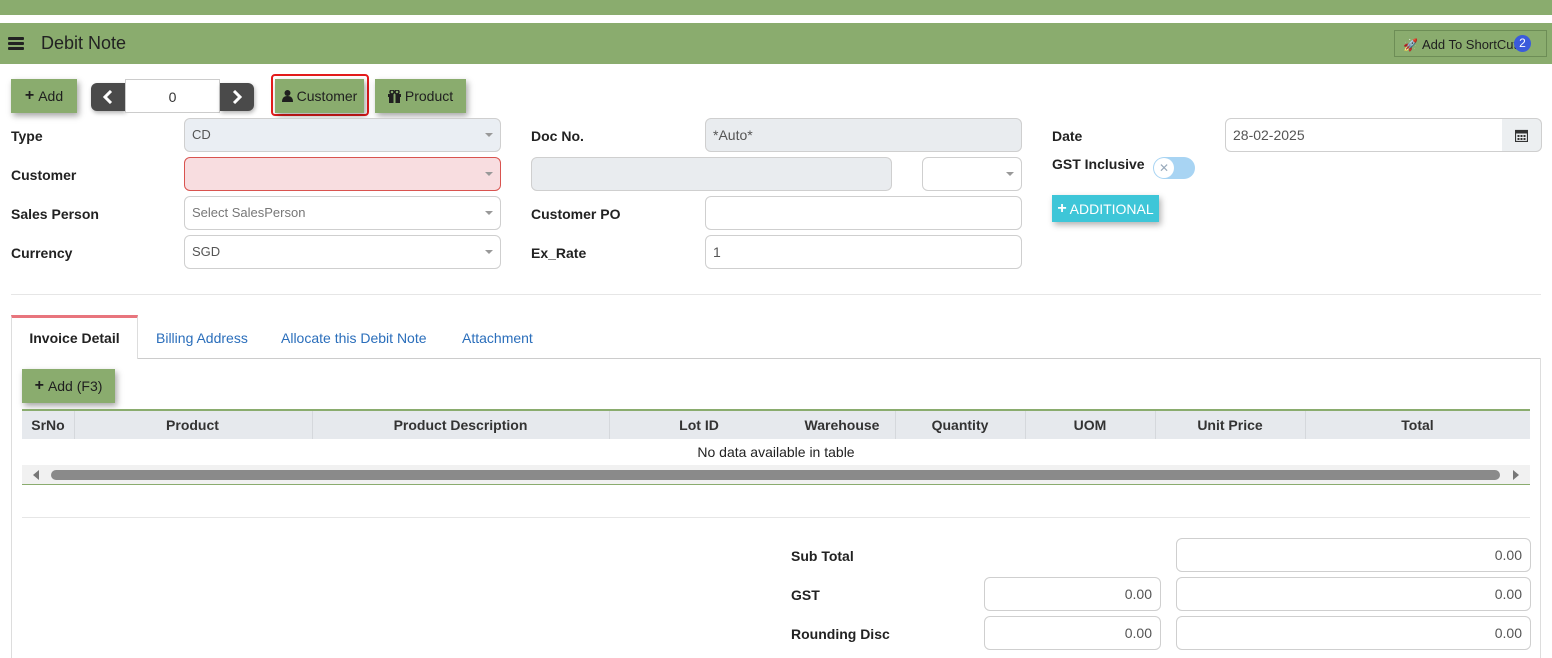 The height and width of the screenshot is (658, 1552). Describe the element at coordinates (1353, 594) in the screenshot. I see `gst-amount-field: 0.00` at that location.